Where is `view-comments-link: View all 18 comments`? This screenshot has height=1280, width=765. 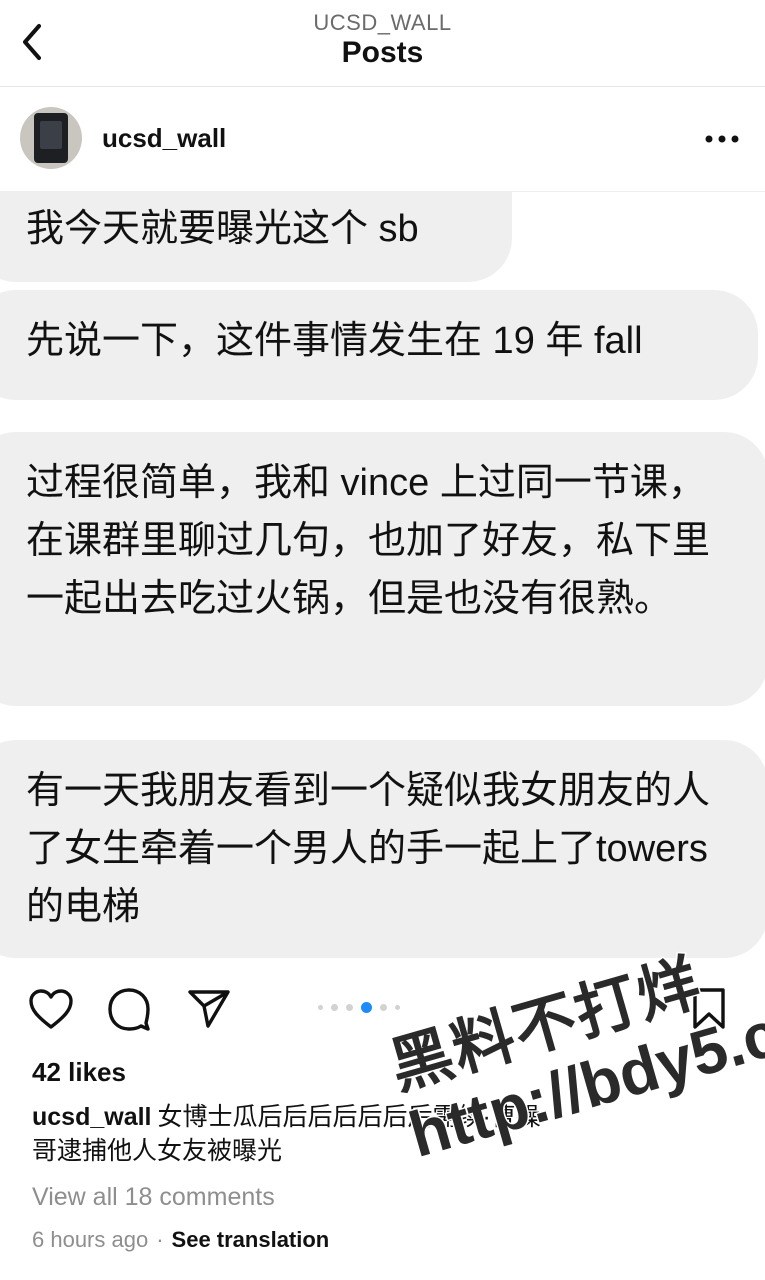 view-comments-link: View all 18 comments is located at coordinates (153, 1197).